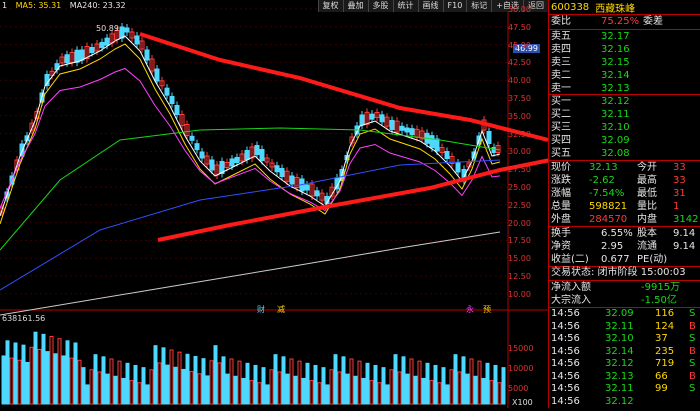 The height and width of the screenshot is (411, 700). Describe the element at coordinates (24, 318) in the screenshot. I see `volume-legend: 638161.56` at that location.